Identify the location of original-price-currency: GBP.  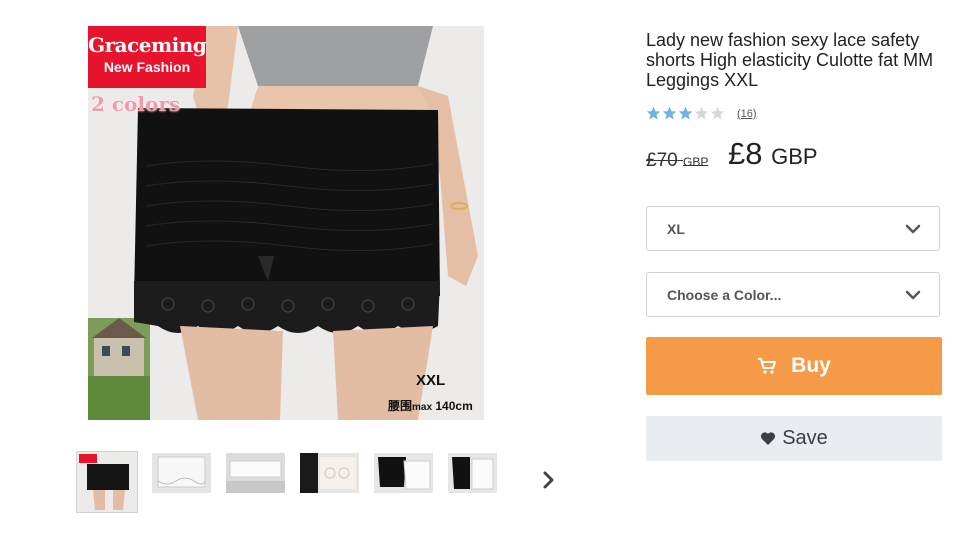
(695, 162).